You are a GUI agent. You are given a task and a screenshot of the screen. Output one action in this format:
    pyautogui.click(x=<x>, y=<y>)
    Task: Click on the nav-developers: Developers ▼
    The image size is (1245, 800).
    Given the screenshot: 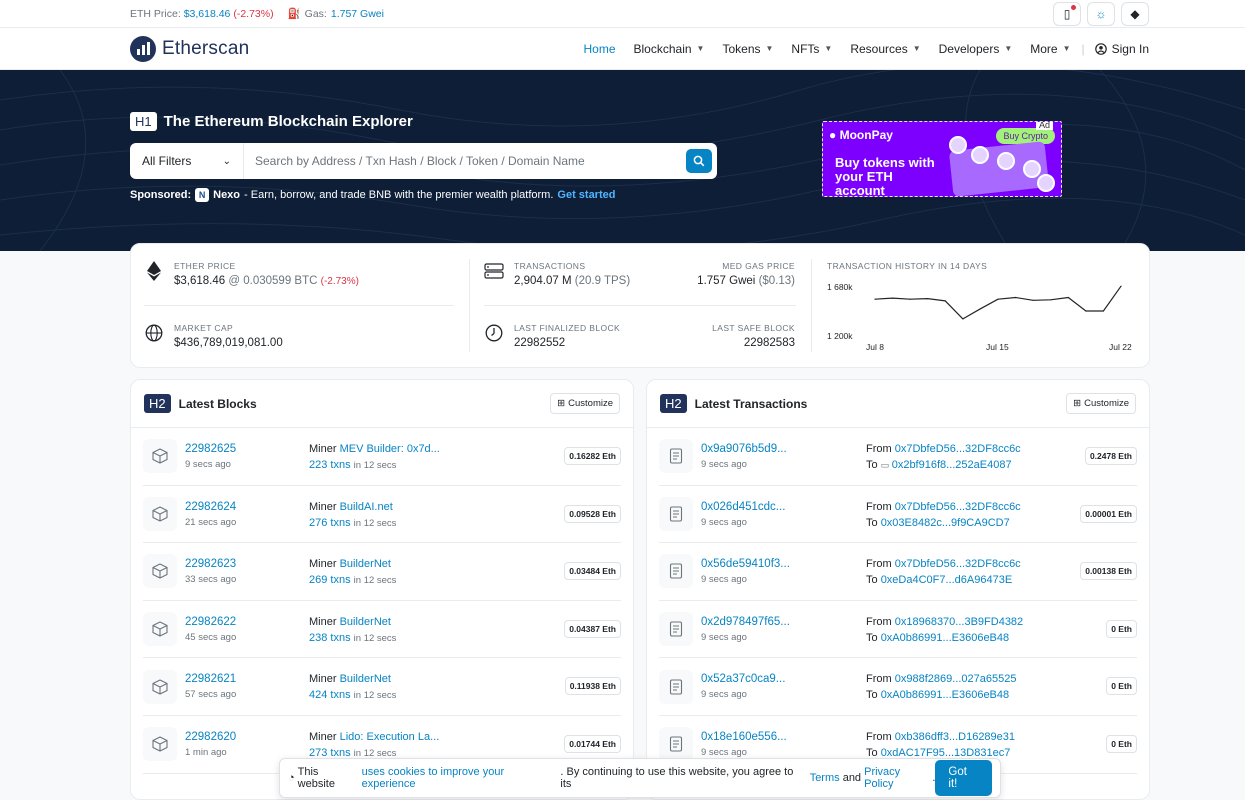 What is the action you would take?
    pyautogui.click(x=976, y=49)
    